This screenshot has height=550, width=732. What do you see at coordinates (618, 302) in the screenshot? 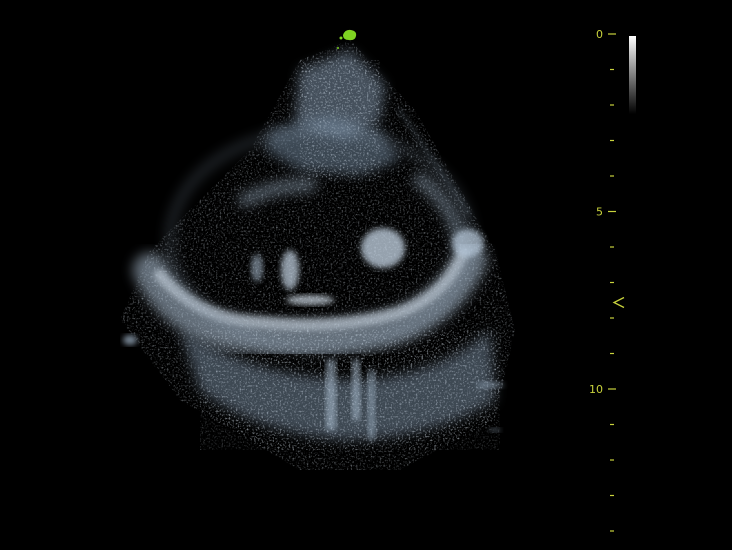
I see `focus-arrow-icon` at bounding box center [618, 302].